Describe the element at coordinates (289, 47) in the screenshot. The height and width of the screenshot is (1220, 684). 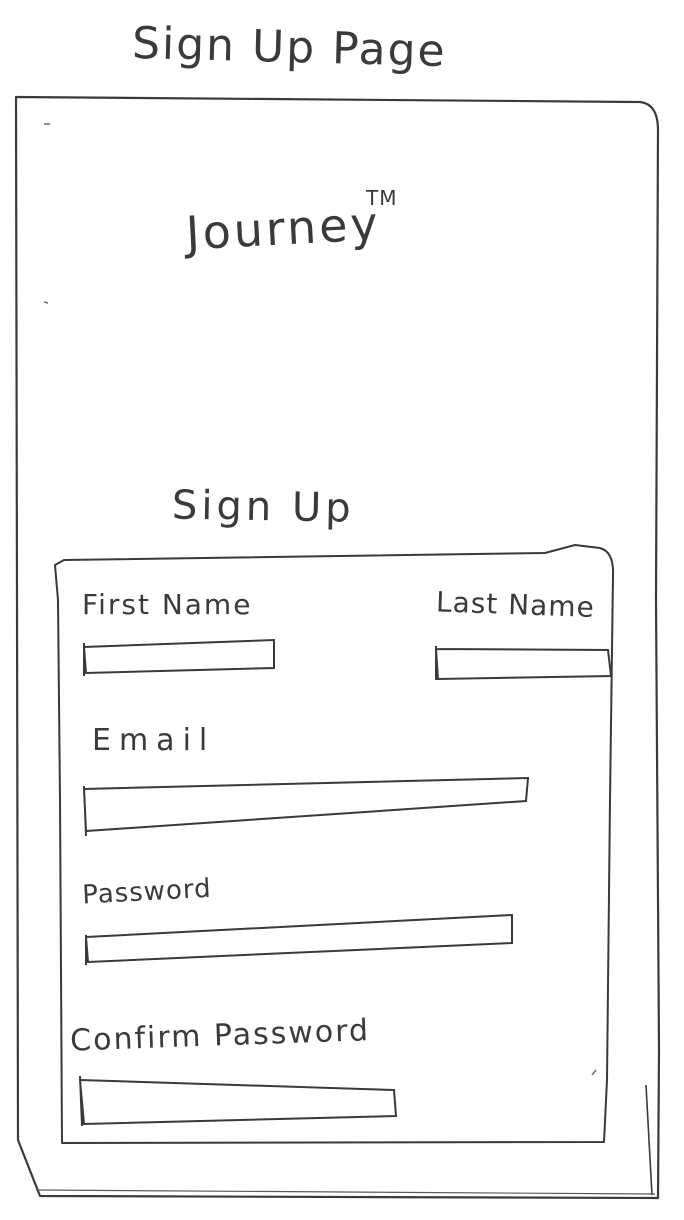
I see `sketch-title: Sign Up Page` at that location.